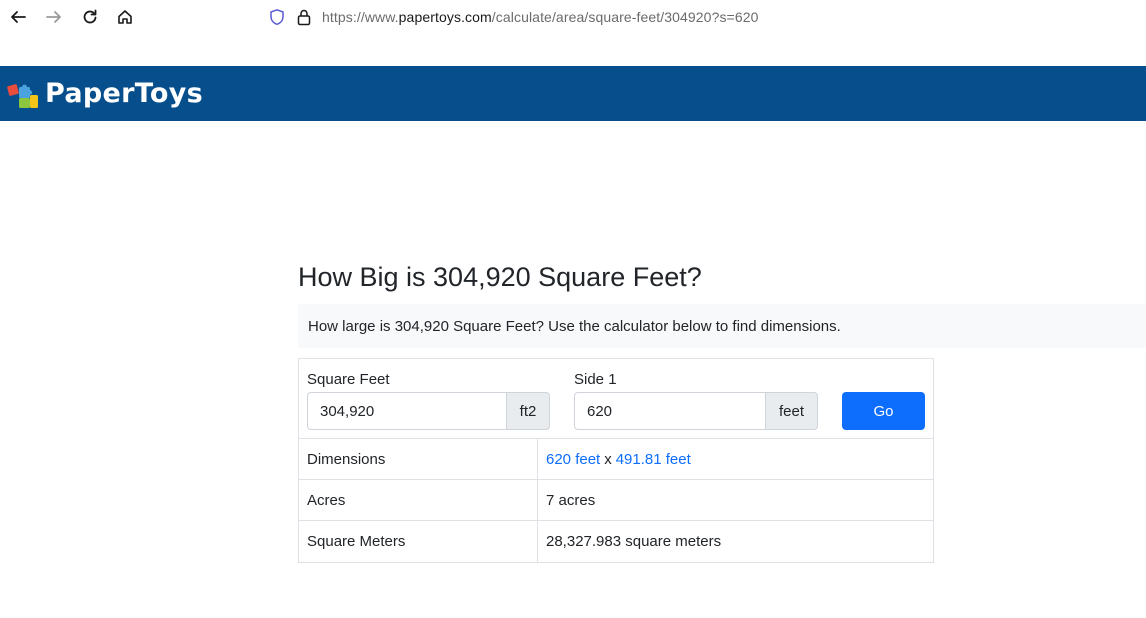 This screenshot has height=618, width=1146. Describe the element at coordinates (573, 93) in the screenshot. I see `site-header: PaperToys` at that location.